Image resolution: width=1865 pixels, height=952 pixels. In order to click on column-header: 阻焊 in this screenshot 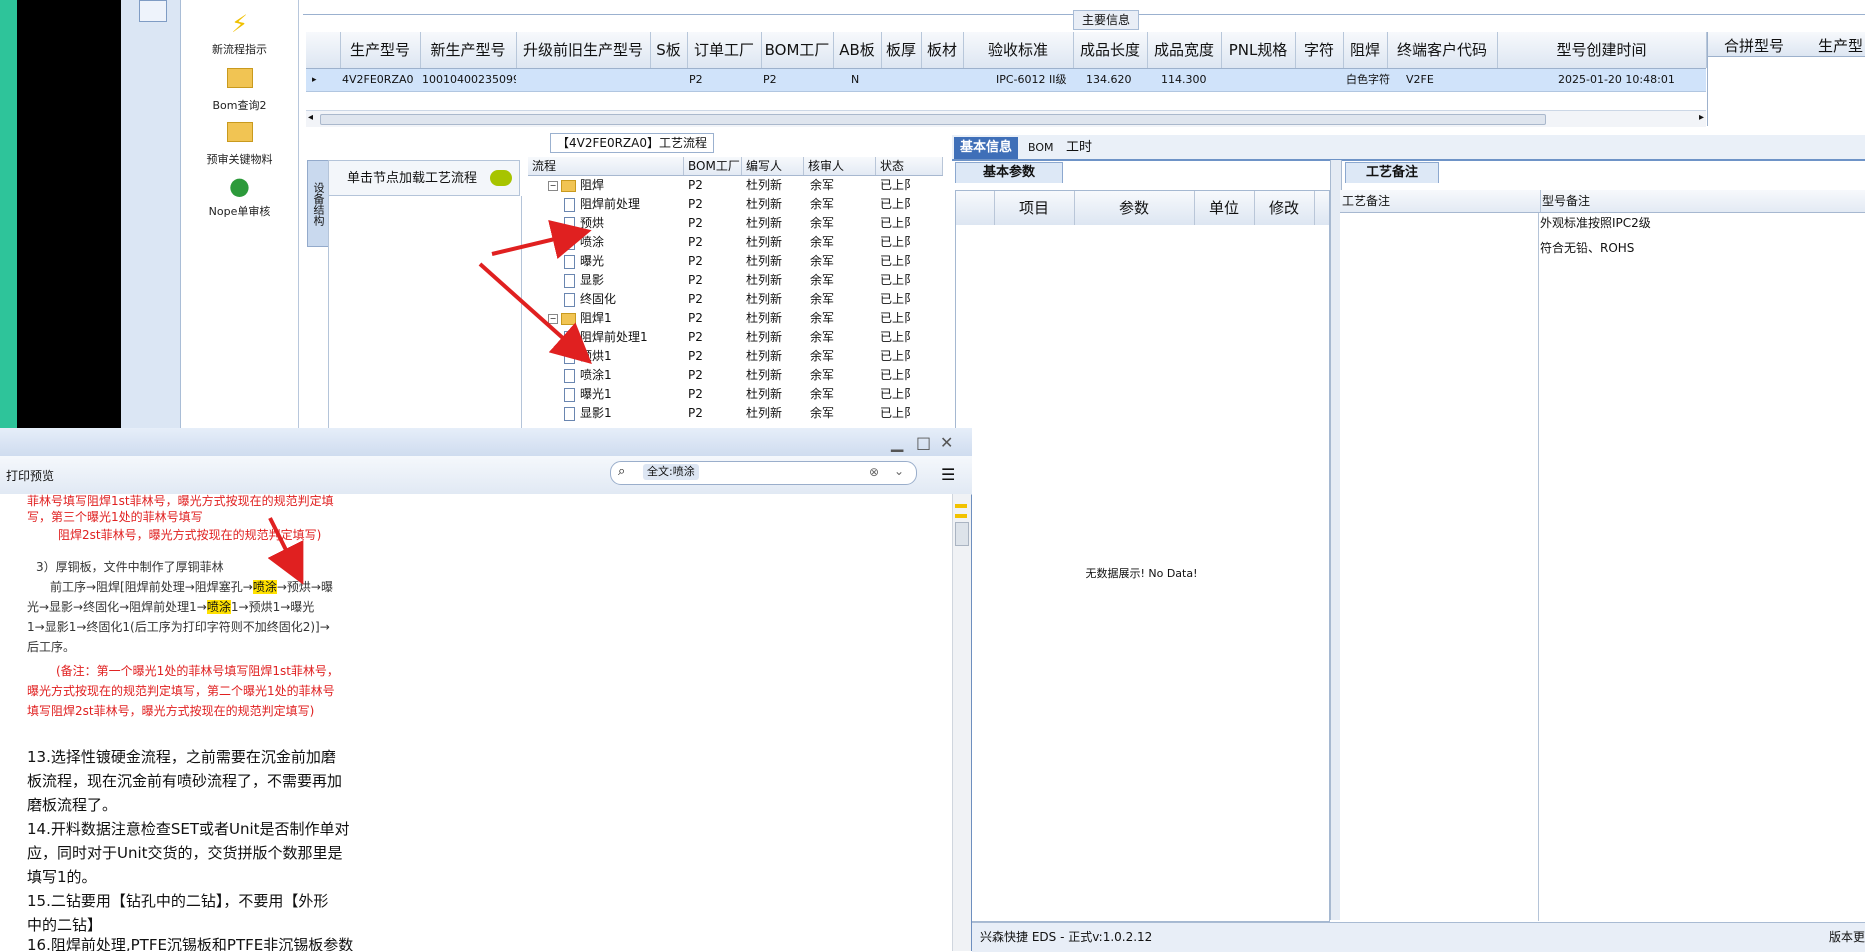, I will do `click(1365, 50)`.